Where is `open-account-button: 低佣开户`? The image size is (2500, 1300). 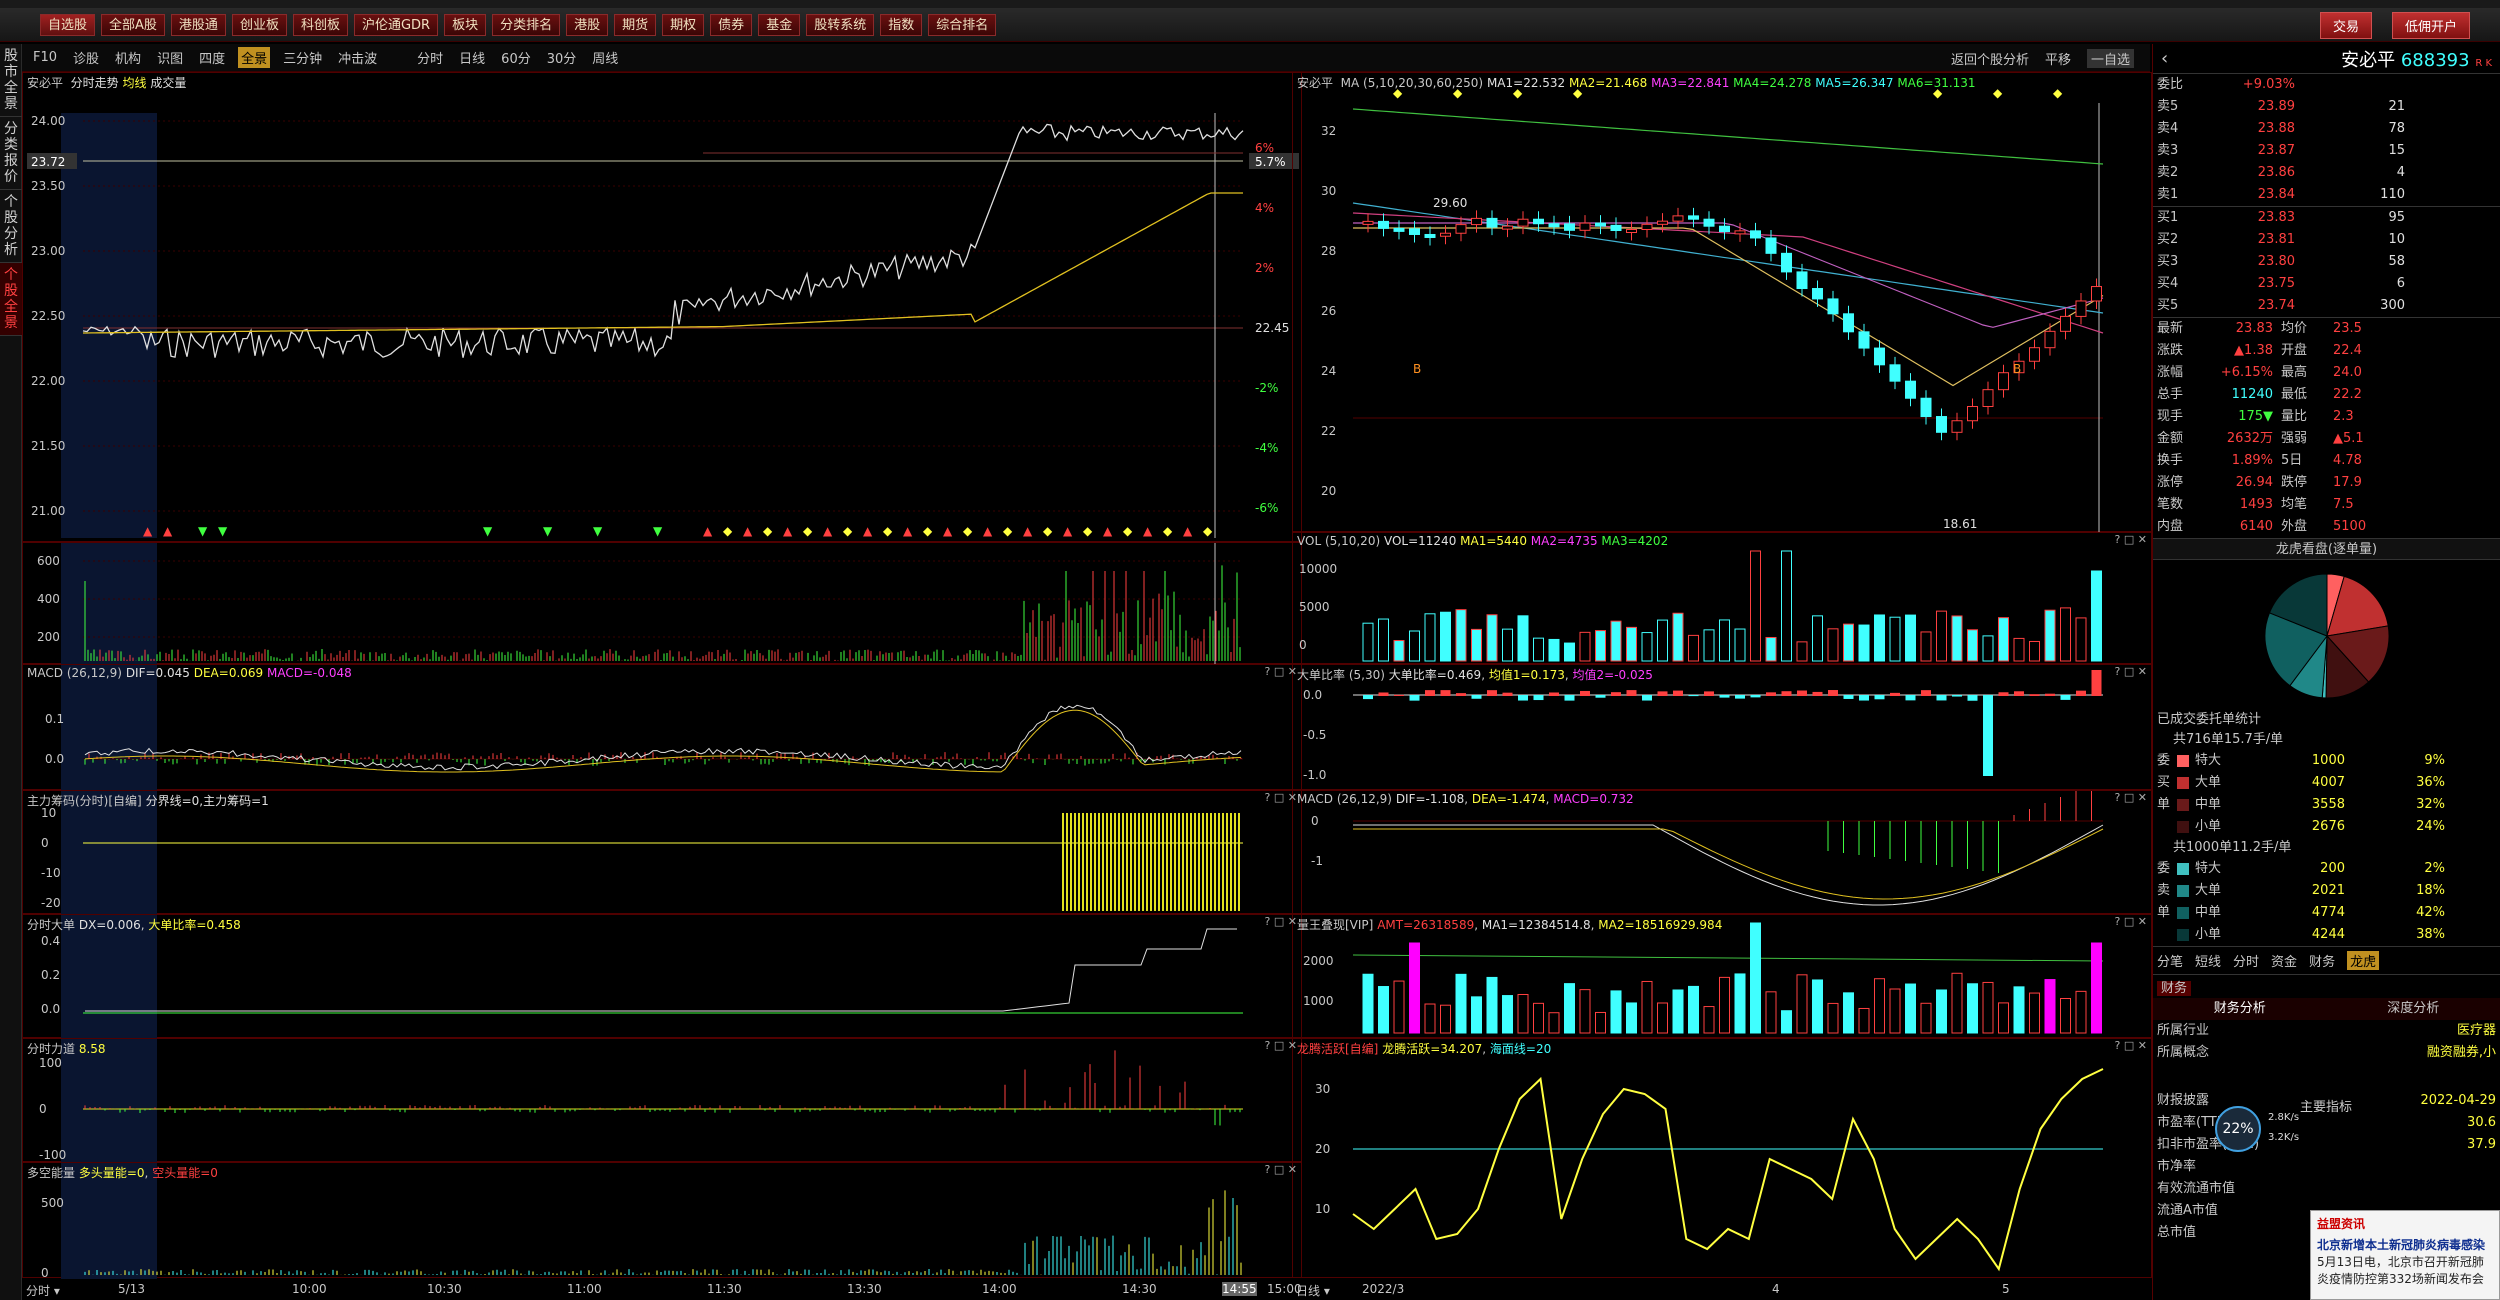 open-account-button: 低佣开户 is located at coordinates (2430, 25).